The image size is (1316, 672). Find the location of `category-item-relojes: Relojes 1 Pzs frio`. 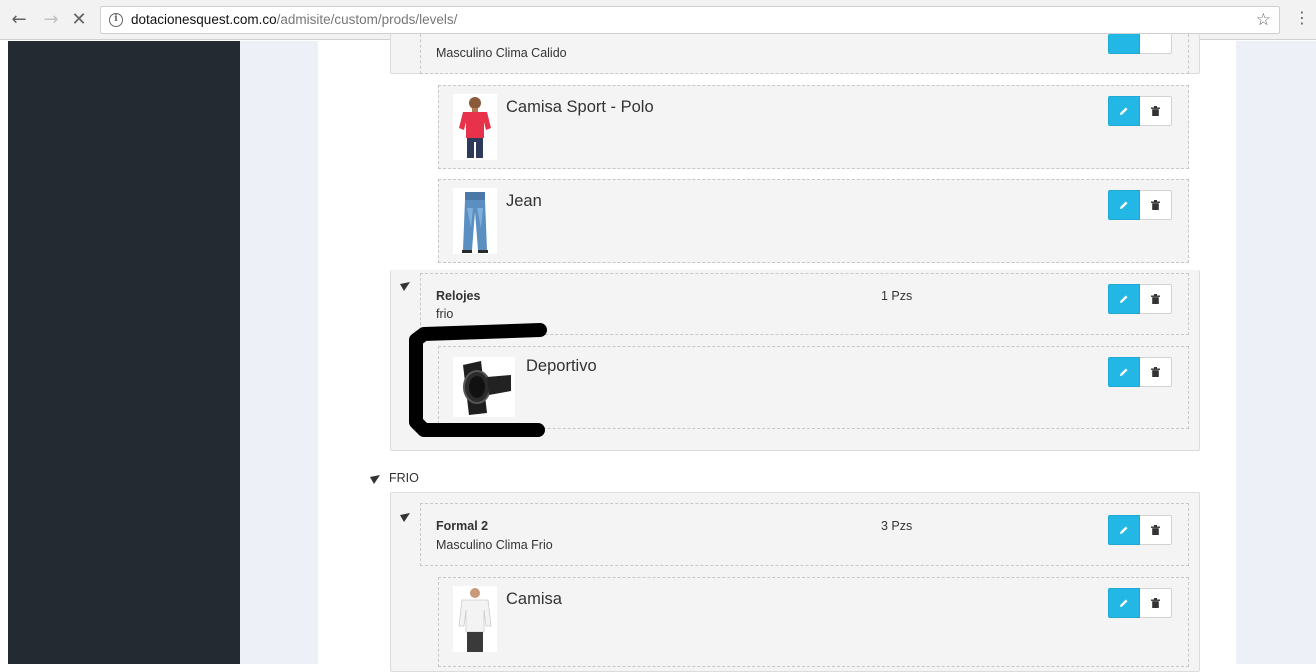

category-item-relojes: Relojes 1 Pzs frio is located at coordinates (804, 304).